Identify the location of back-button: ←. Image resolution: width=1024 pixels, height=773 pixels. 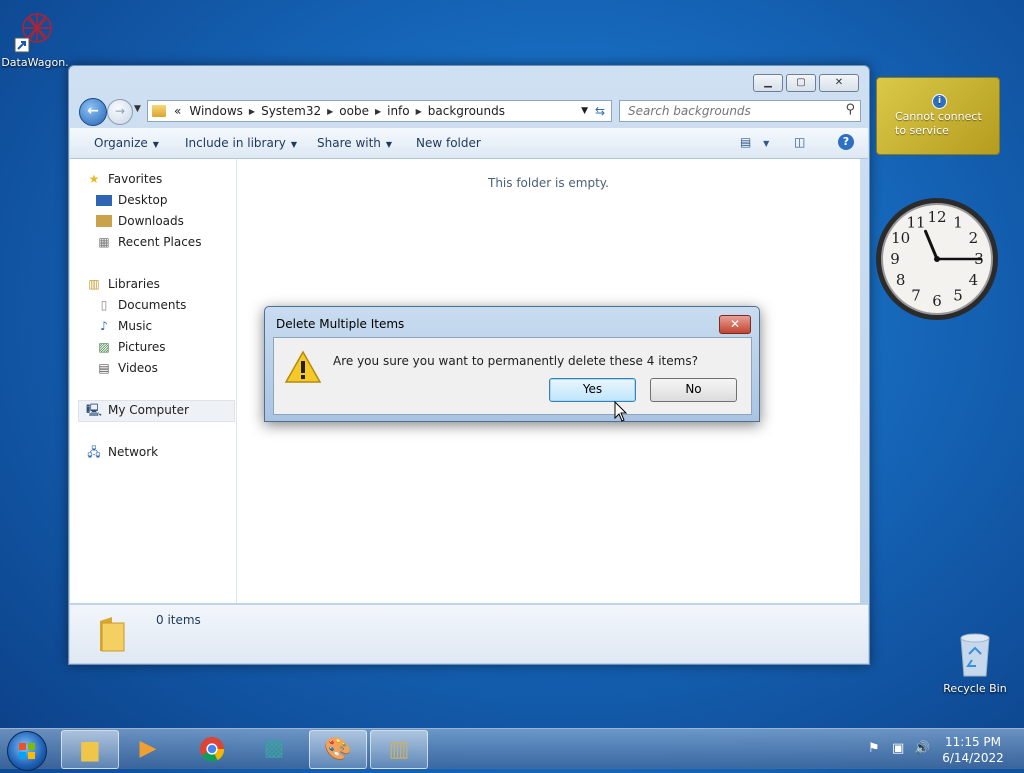
(93, 112).